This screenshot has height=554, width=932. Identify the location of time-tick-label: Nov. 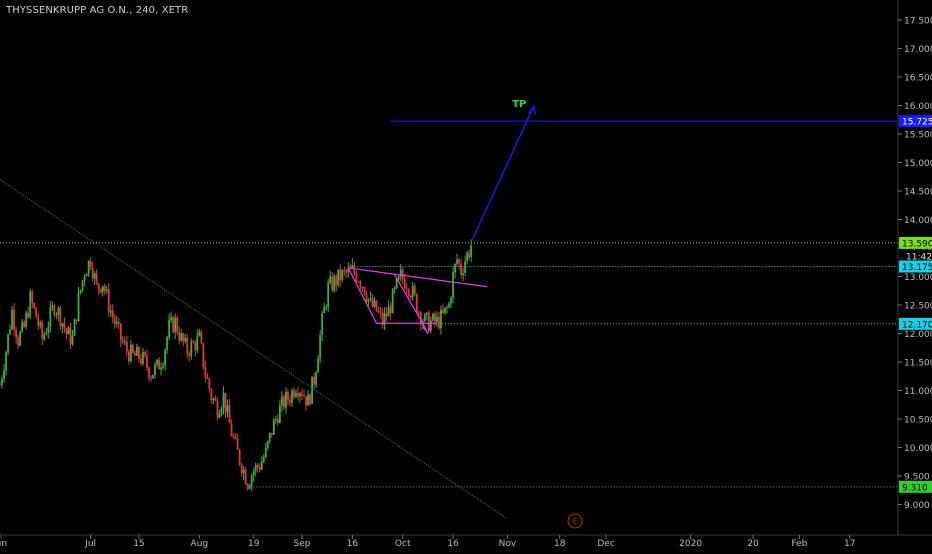
(508, 544).